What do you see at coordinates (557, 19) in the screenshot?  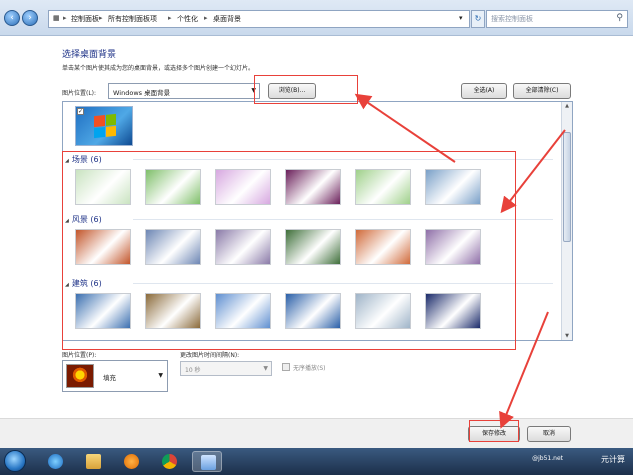 I see `search-input: 搜索控制面板 ⚲` at bounding box center [557, 19].